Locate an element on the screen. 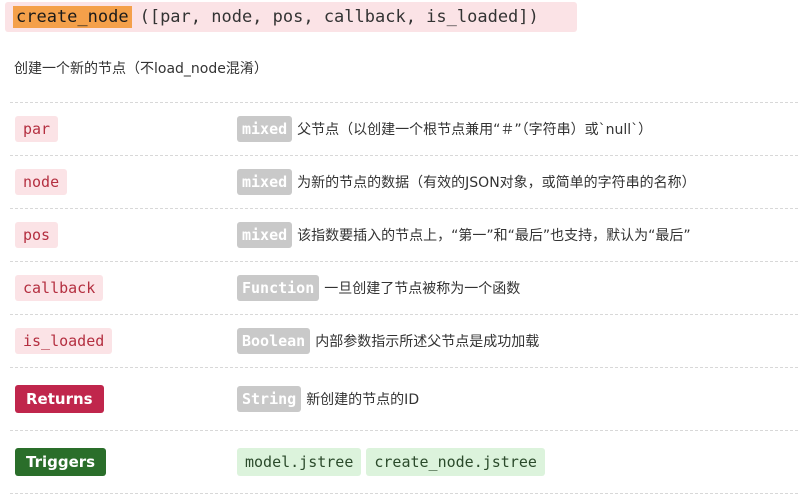 The image size is (801, 497). param-details: Boolean 内部参数指示所述父节点是成功加载 is located at coordinates (388, 341).